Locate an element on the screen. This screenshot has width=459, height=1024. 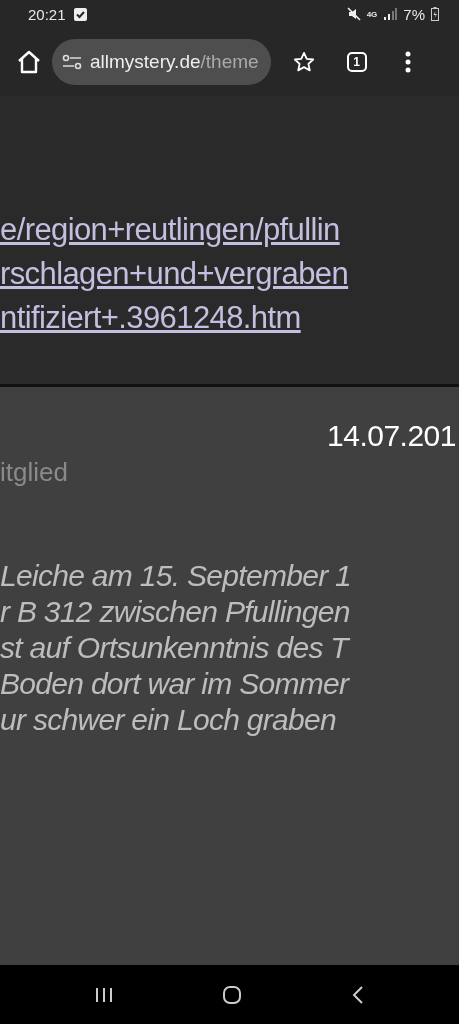
quote-text-line: st auf Ortsunkenntnis des T is located at coordinates (229, 648).